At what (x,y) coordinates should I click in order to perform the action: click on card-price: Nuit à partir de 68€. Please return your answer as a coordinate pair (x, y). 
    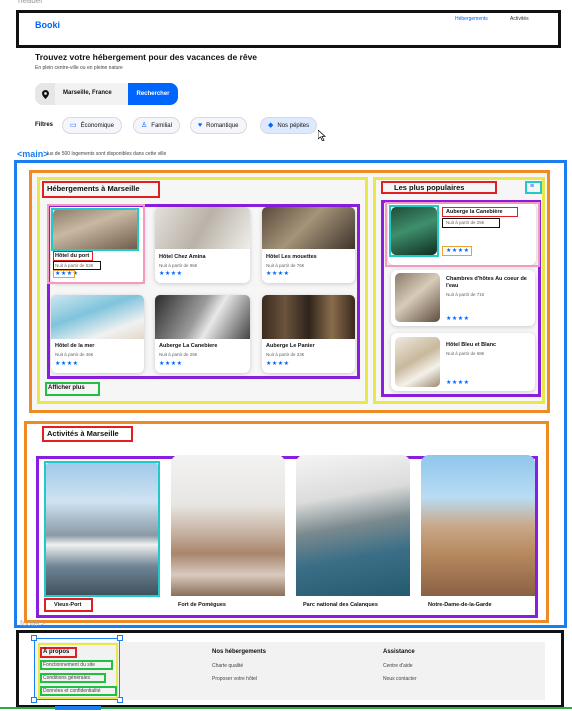
    Looking at the image, I should click on (465, 353).